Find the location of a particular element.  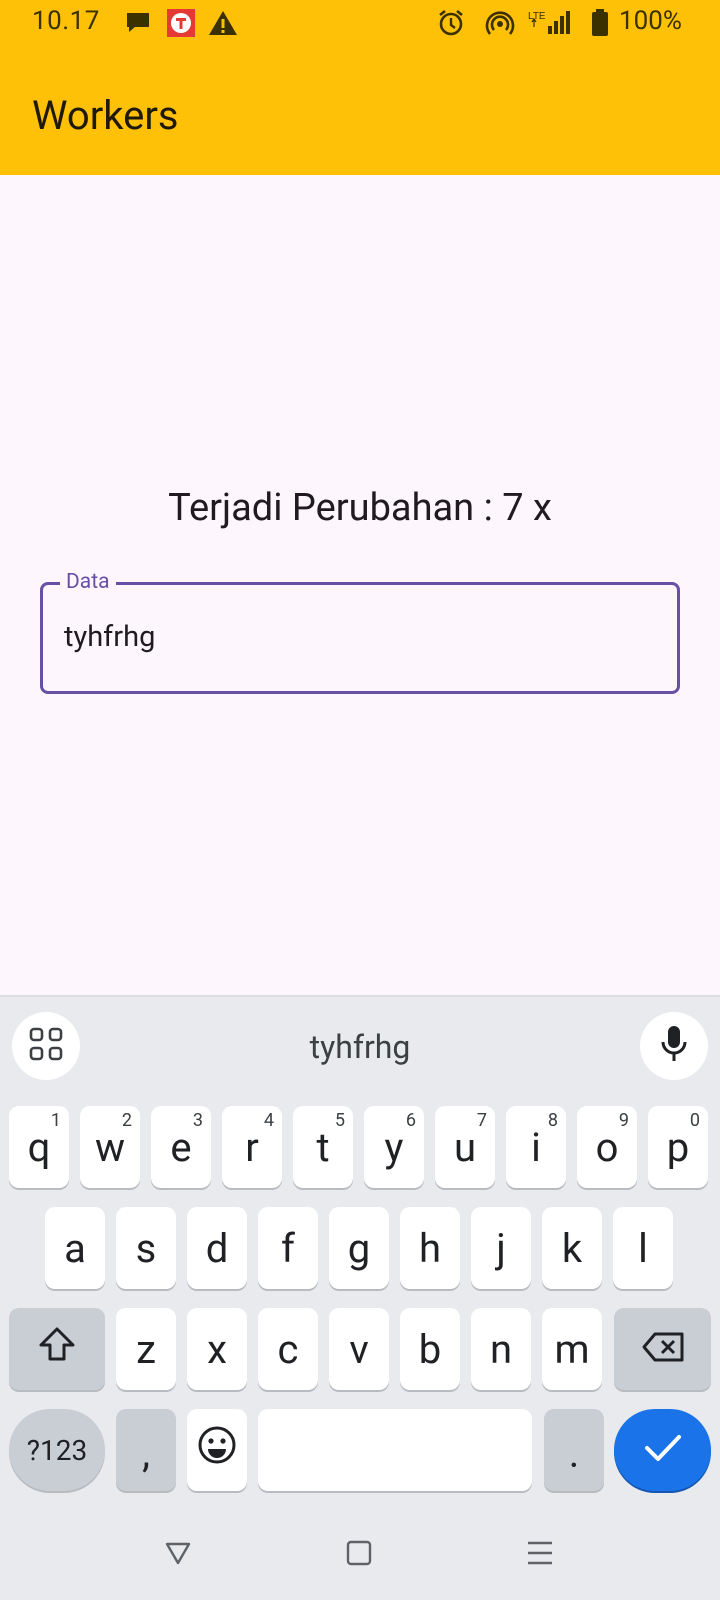

key-p-label: p is located at coordinates (678, 1147).